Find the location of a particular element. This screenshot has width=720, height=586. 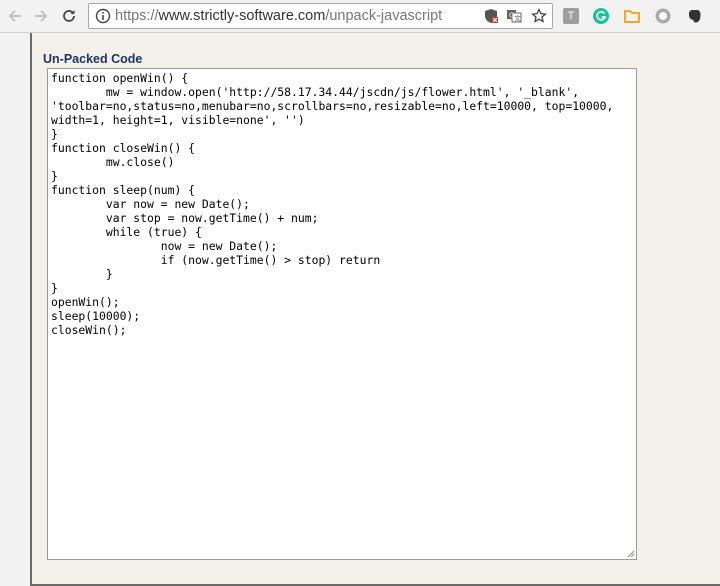

info-icon is located at coordinates (103, 16).